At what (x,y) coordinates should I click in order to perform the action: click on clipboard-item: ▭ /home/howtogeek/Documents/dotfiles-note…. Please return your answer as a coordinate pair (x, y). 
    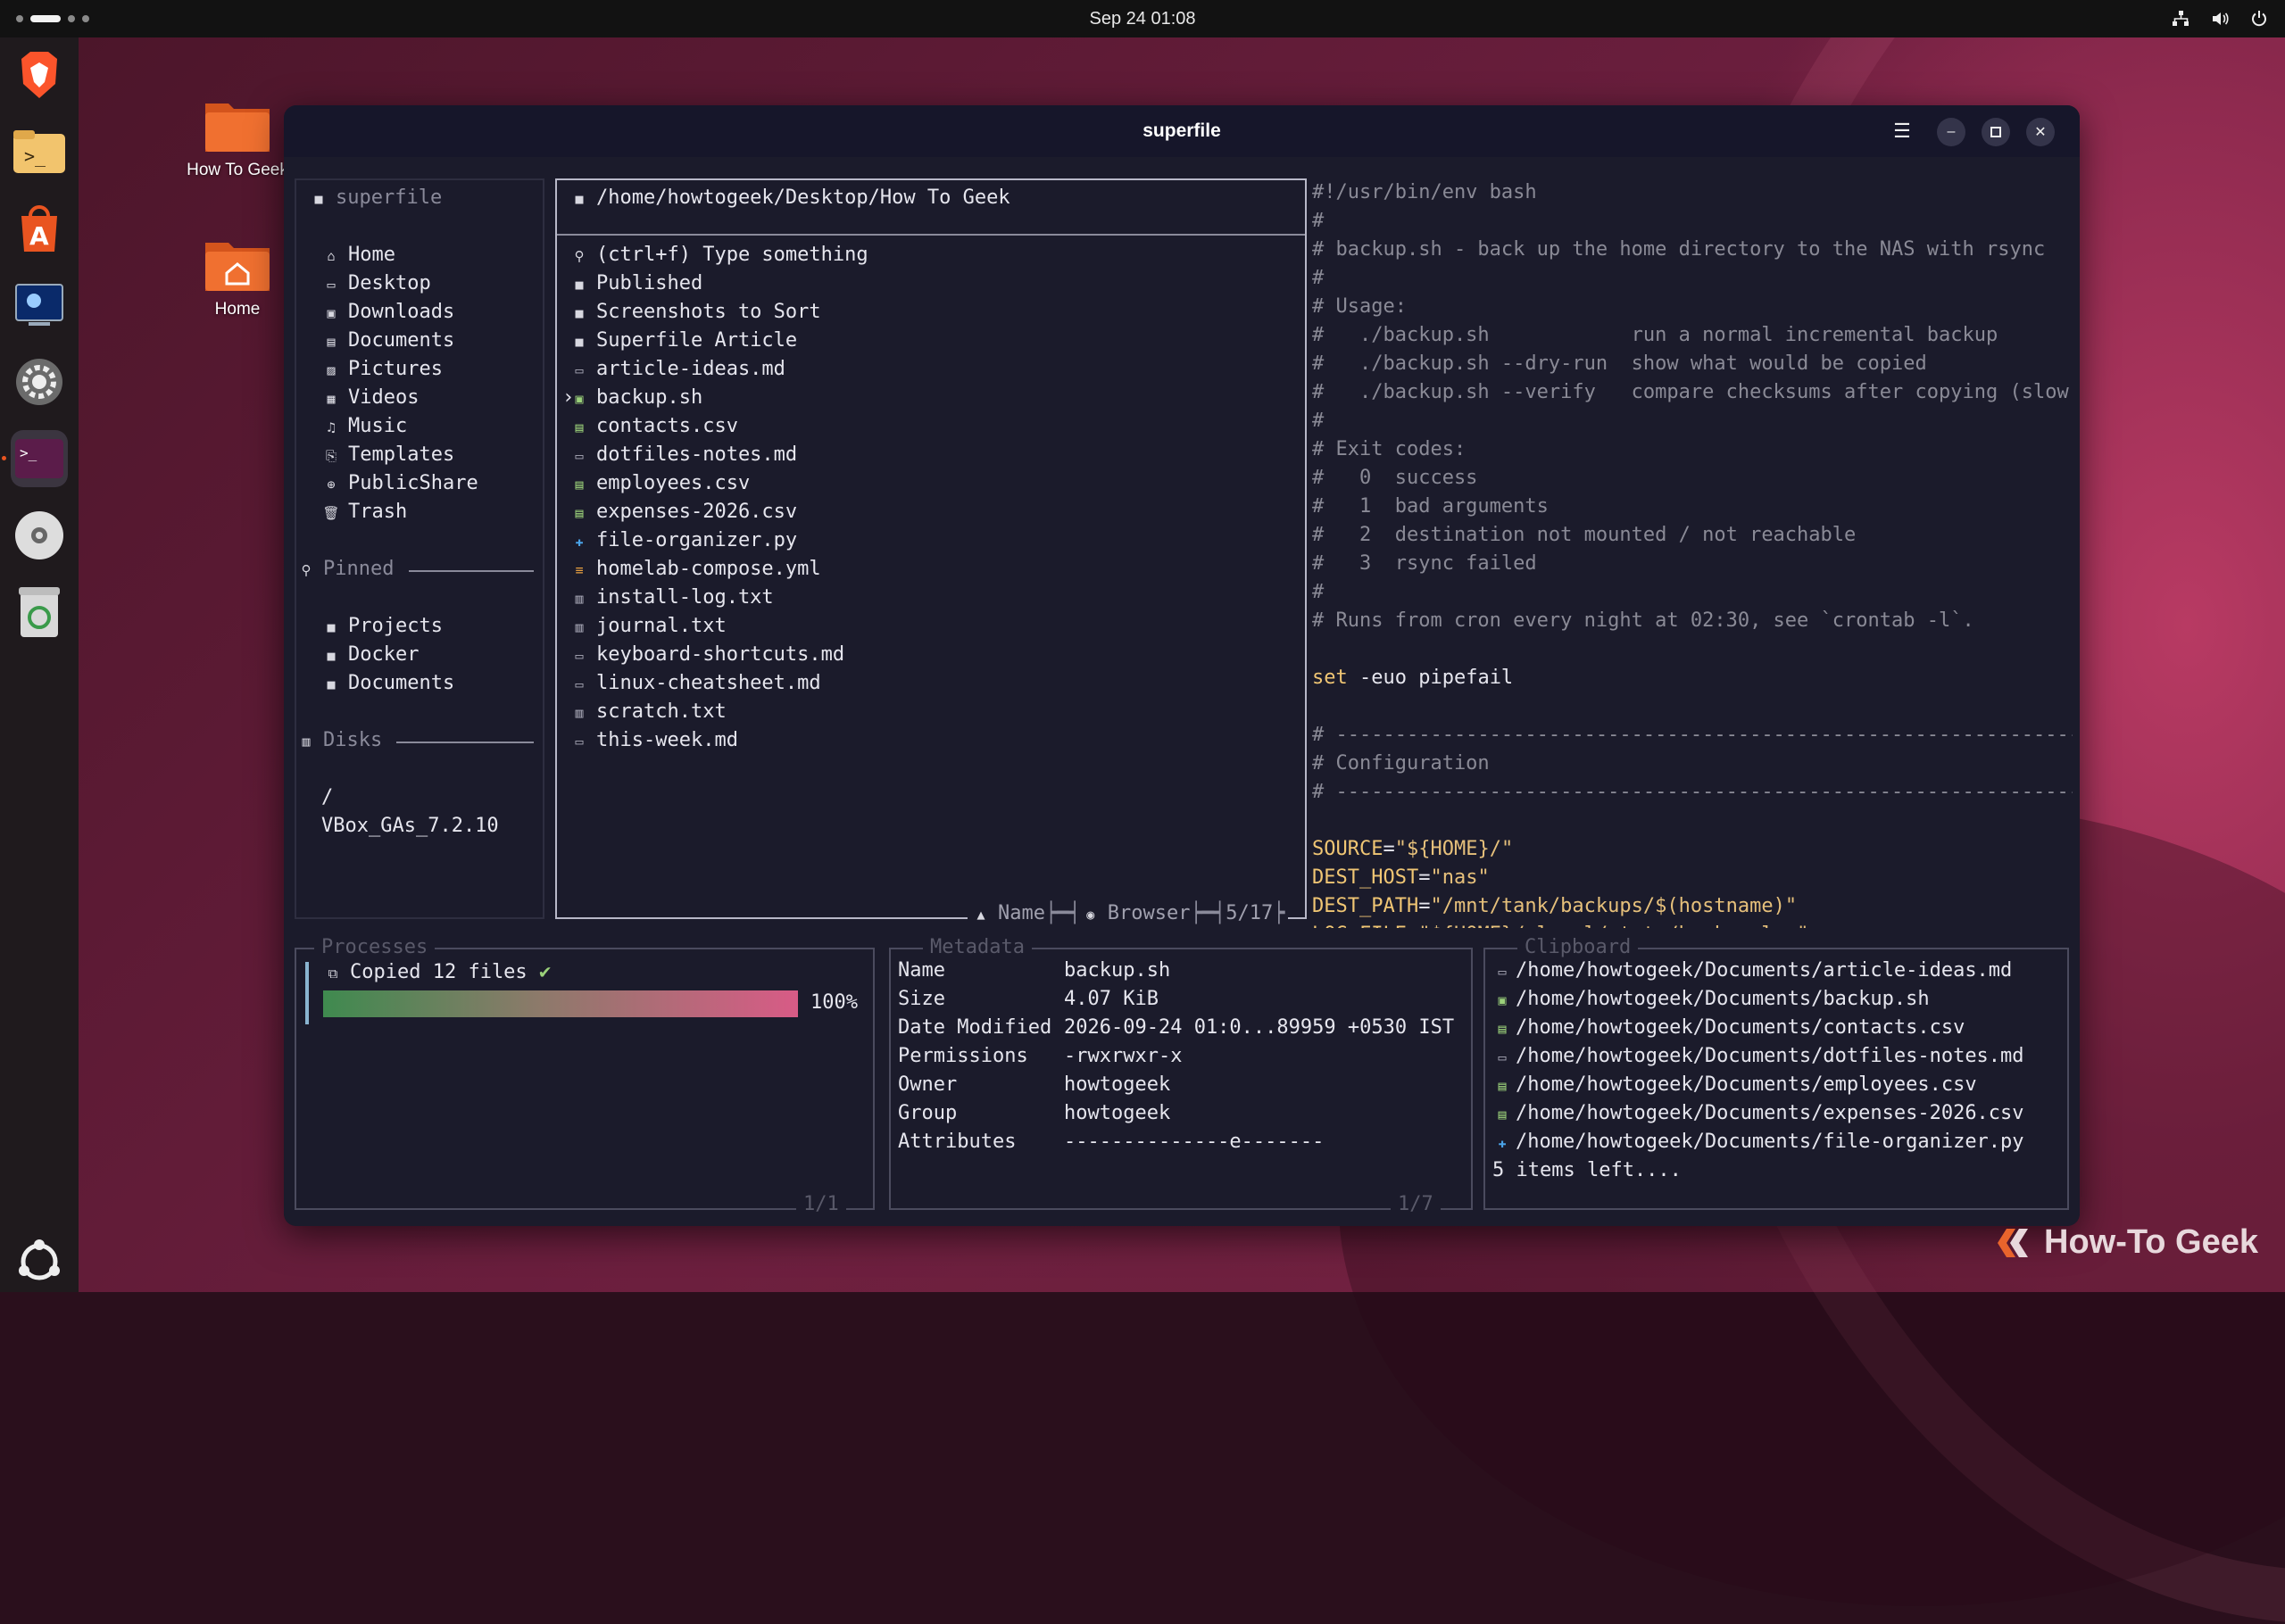
    Looking at the image, I should click on (1758, 1057).